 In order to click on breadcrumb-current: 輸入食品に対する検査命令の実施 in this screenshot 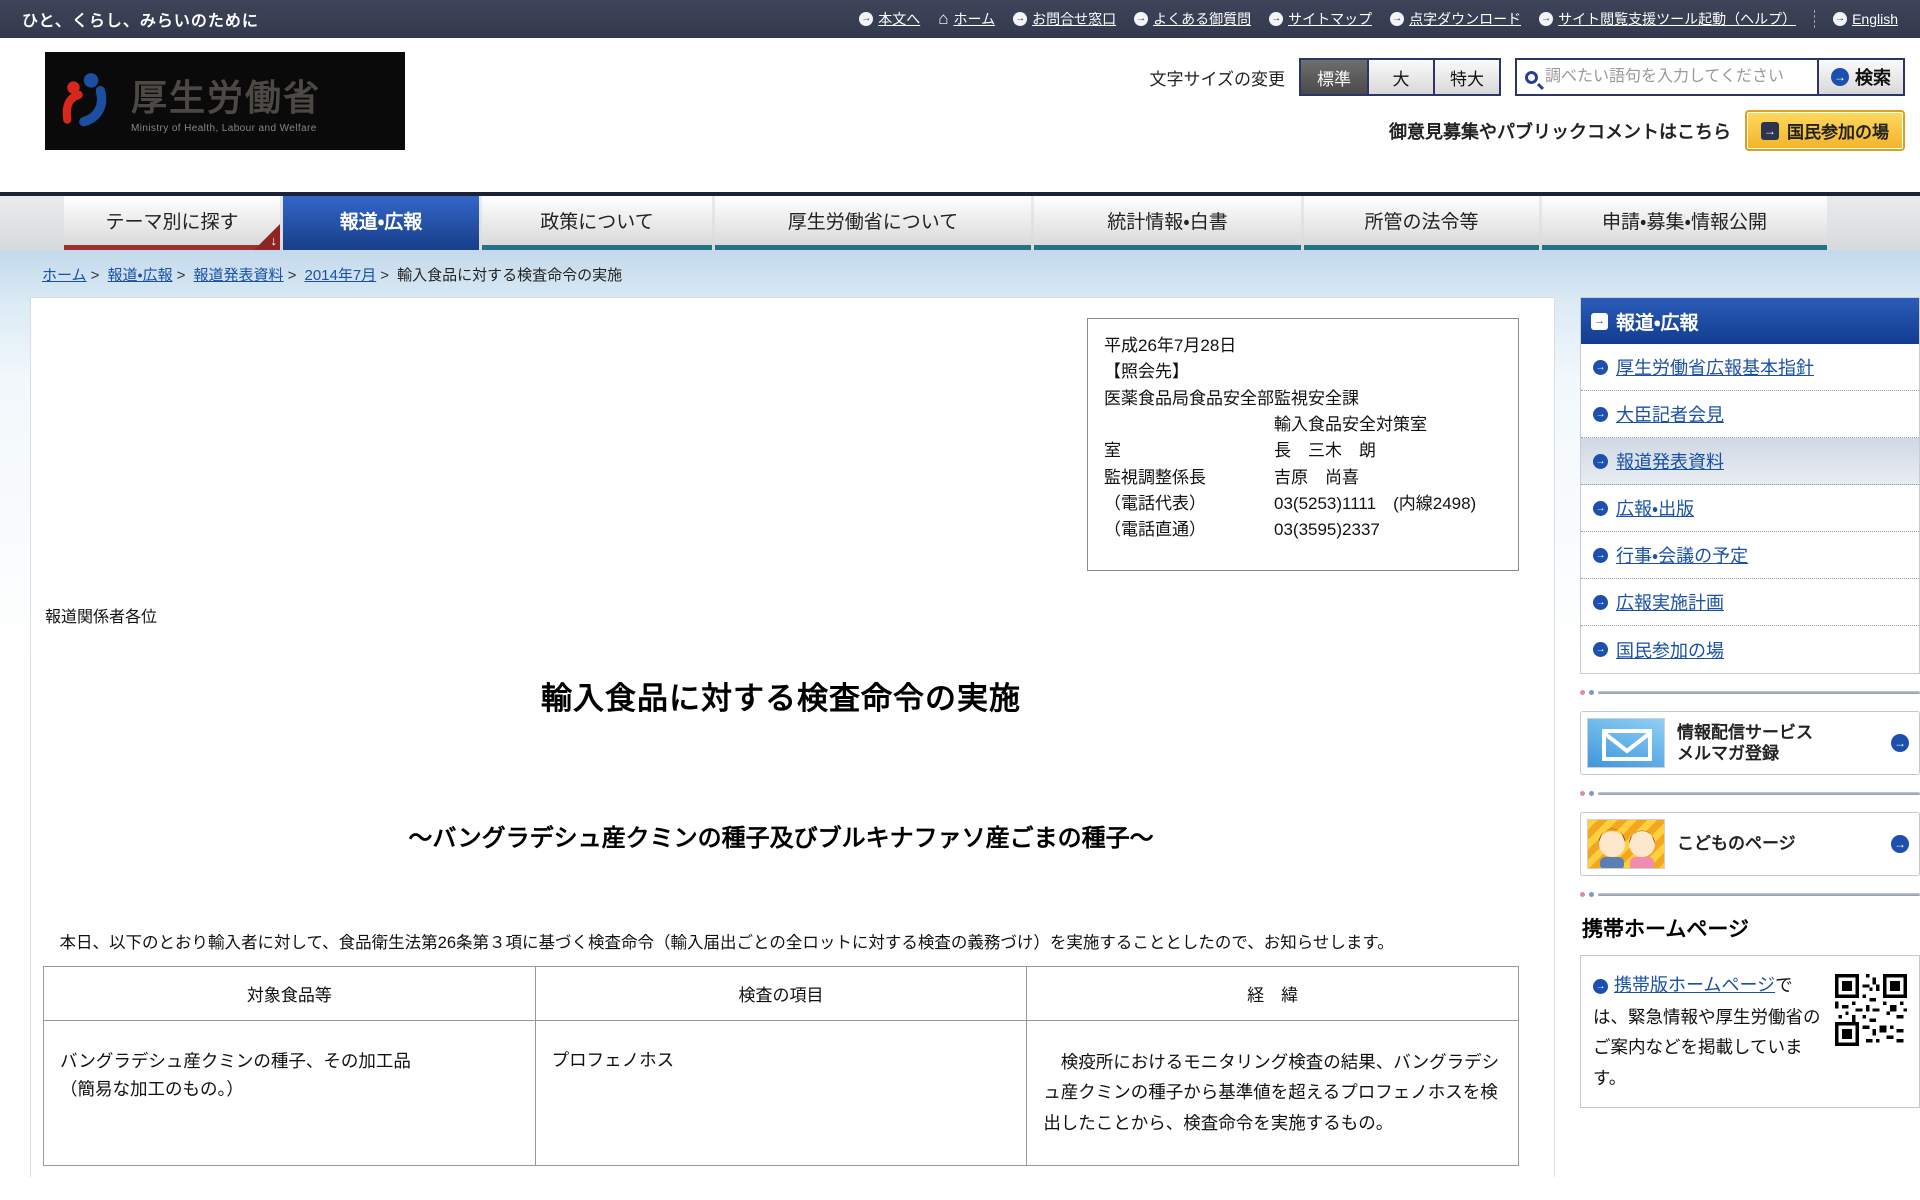, I will do `click(510, 275)`.